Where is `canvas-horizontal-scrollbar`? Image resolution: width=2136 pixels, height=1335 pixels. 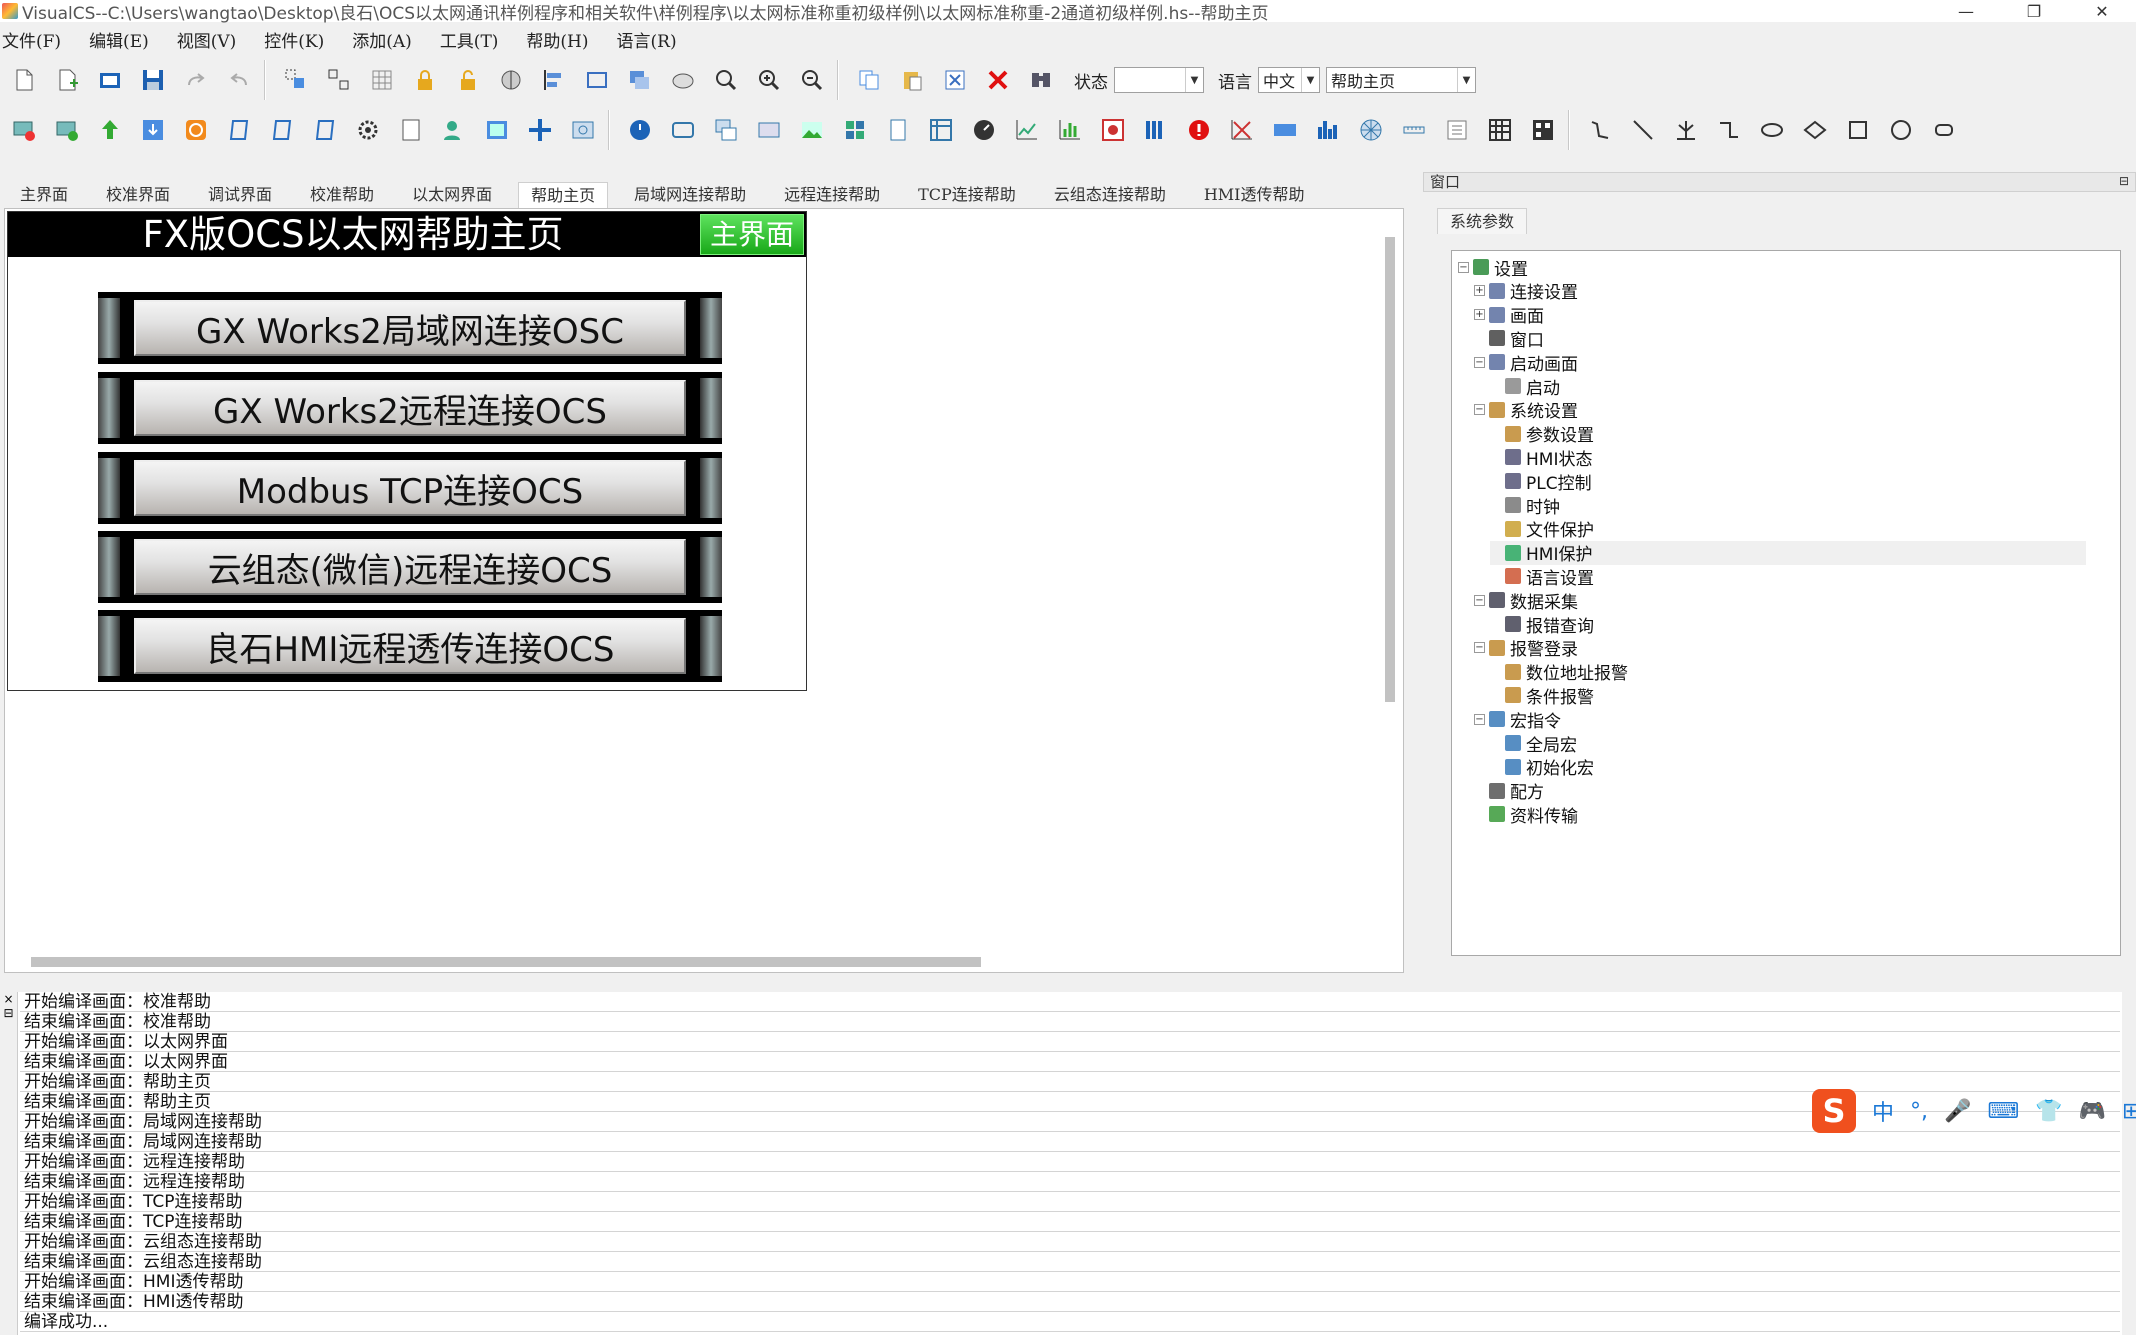
canvas-horizontal-scrollbar is located at coordinates (506, 961).